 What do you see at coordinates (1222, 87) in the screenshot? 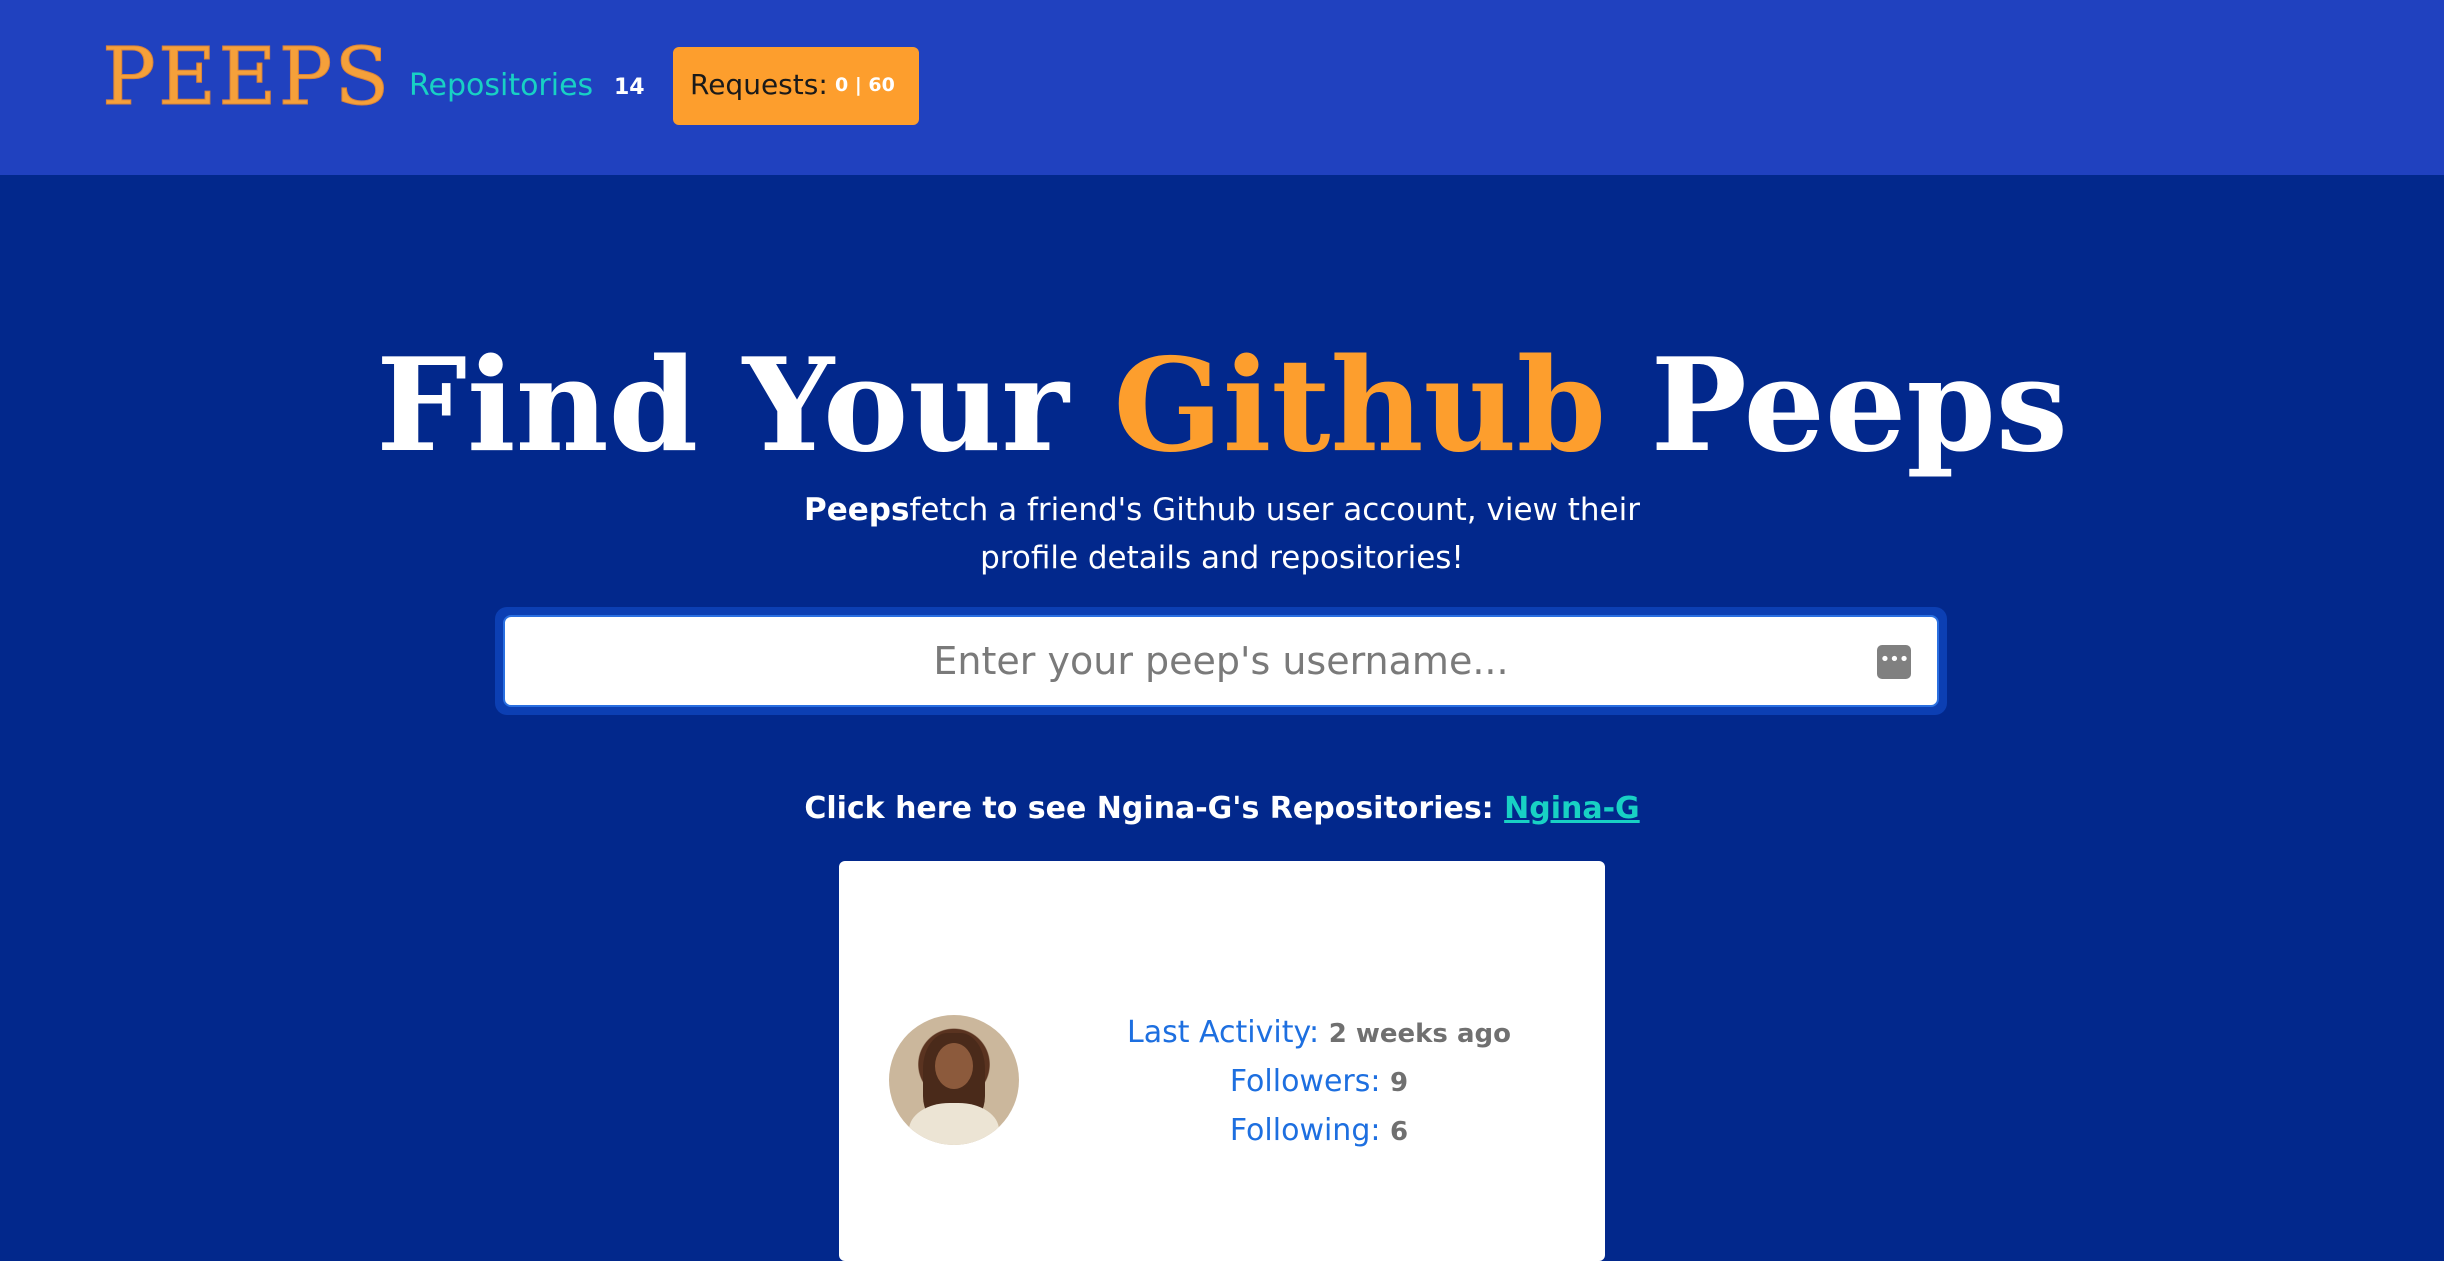
I see `navbar: PEEPS Repositories 14 Requests: 0 | 60` at bounding box center [1222, 87].